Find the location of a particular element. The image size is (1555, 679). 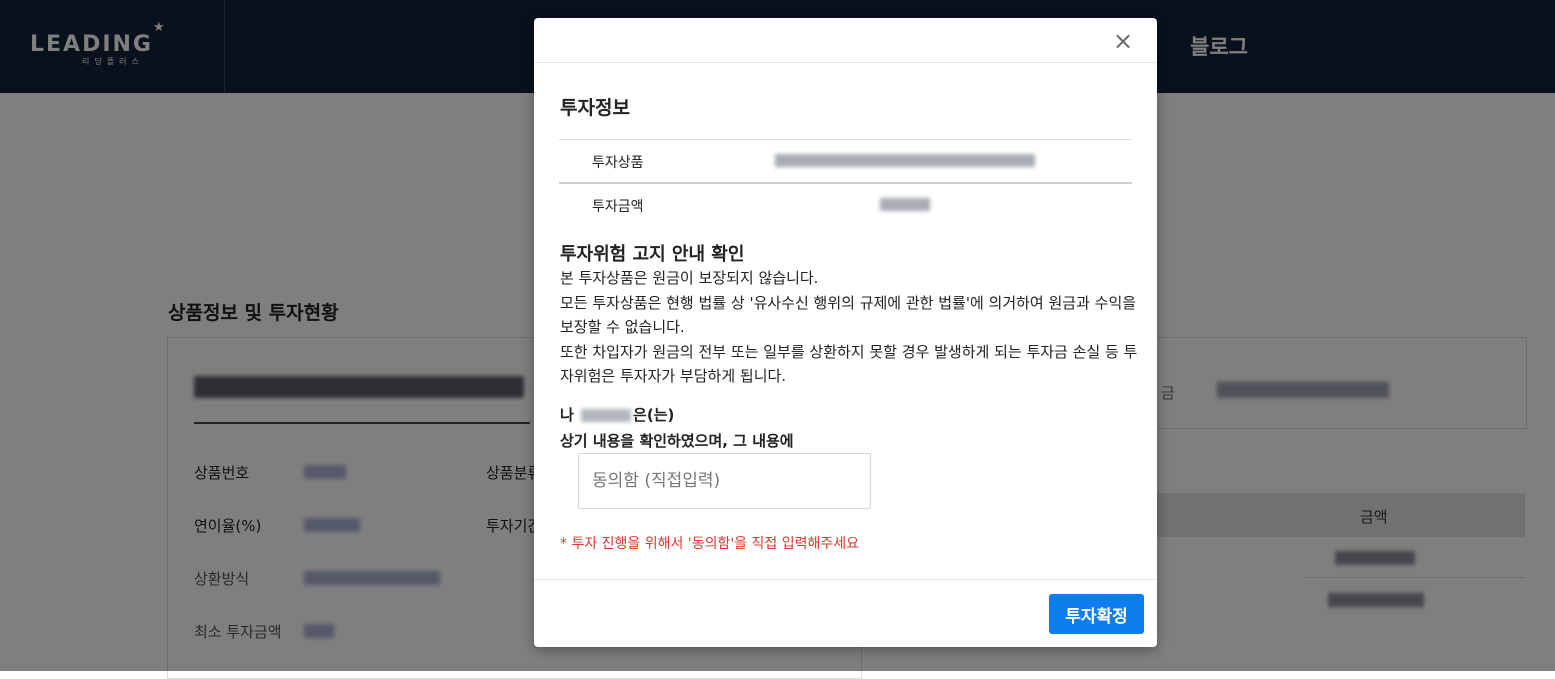

redacted-investment-product is located at coordinates (905, 160).